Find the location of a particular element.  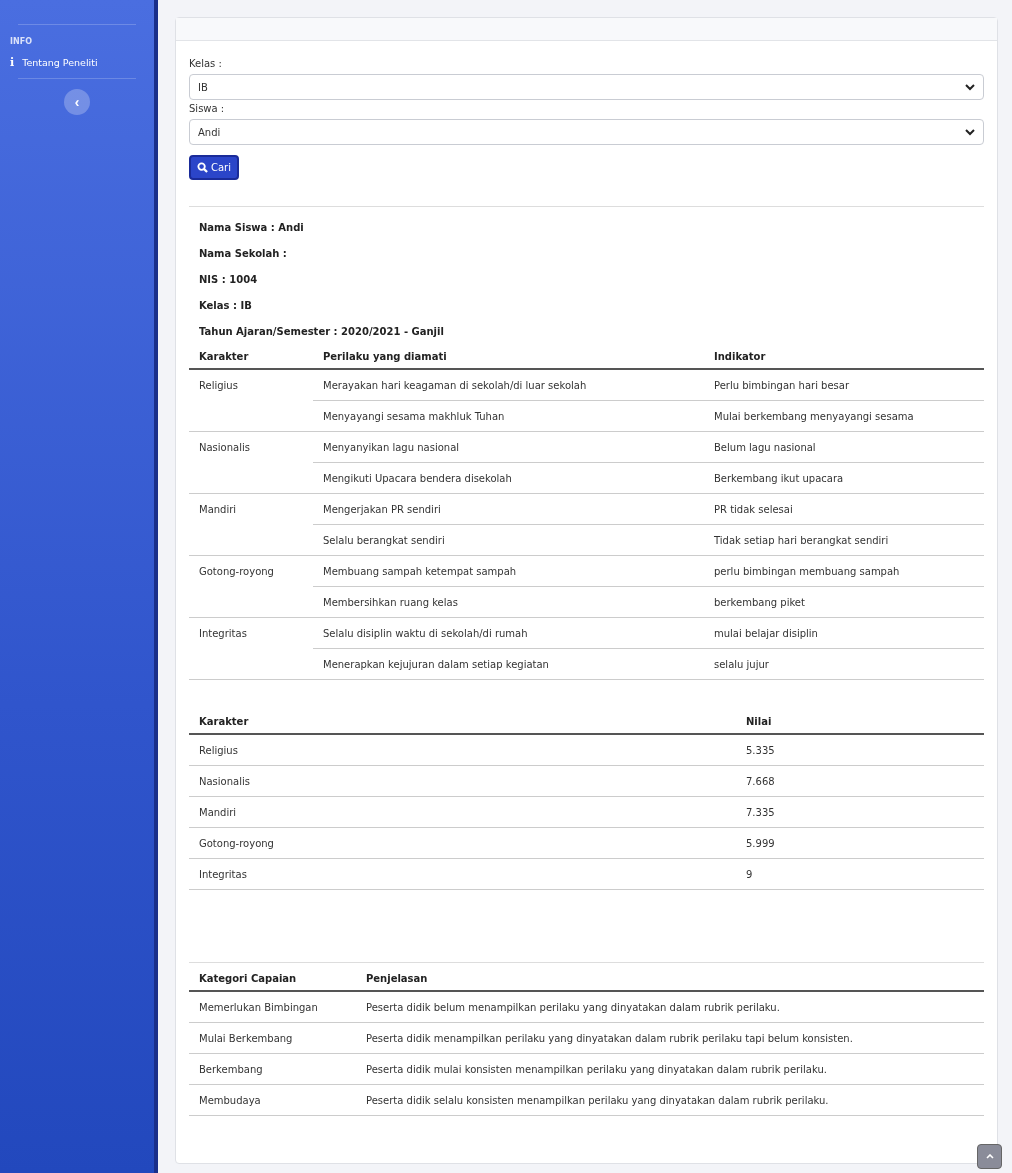

table-cell: mulai belajar disiplin is located at coordinates (844, 633).